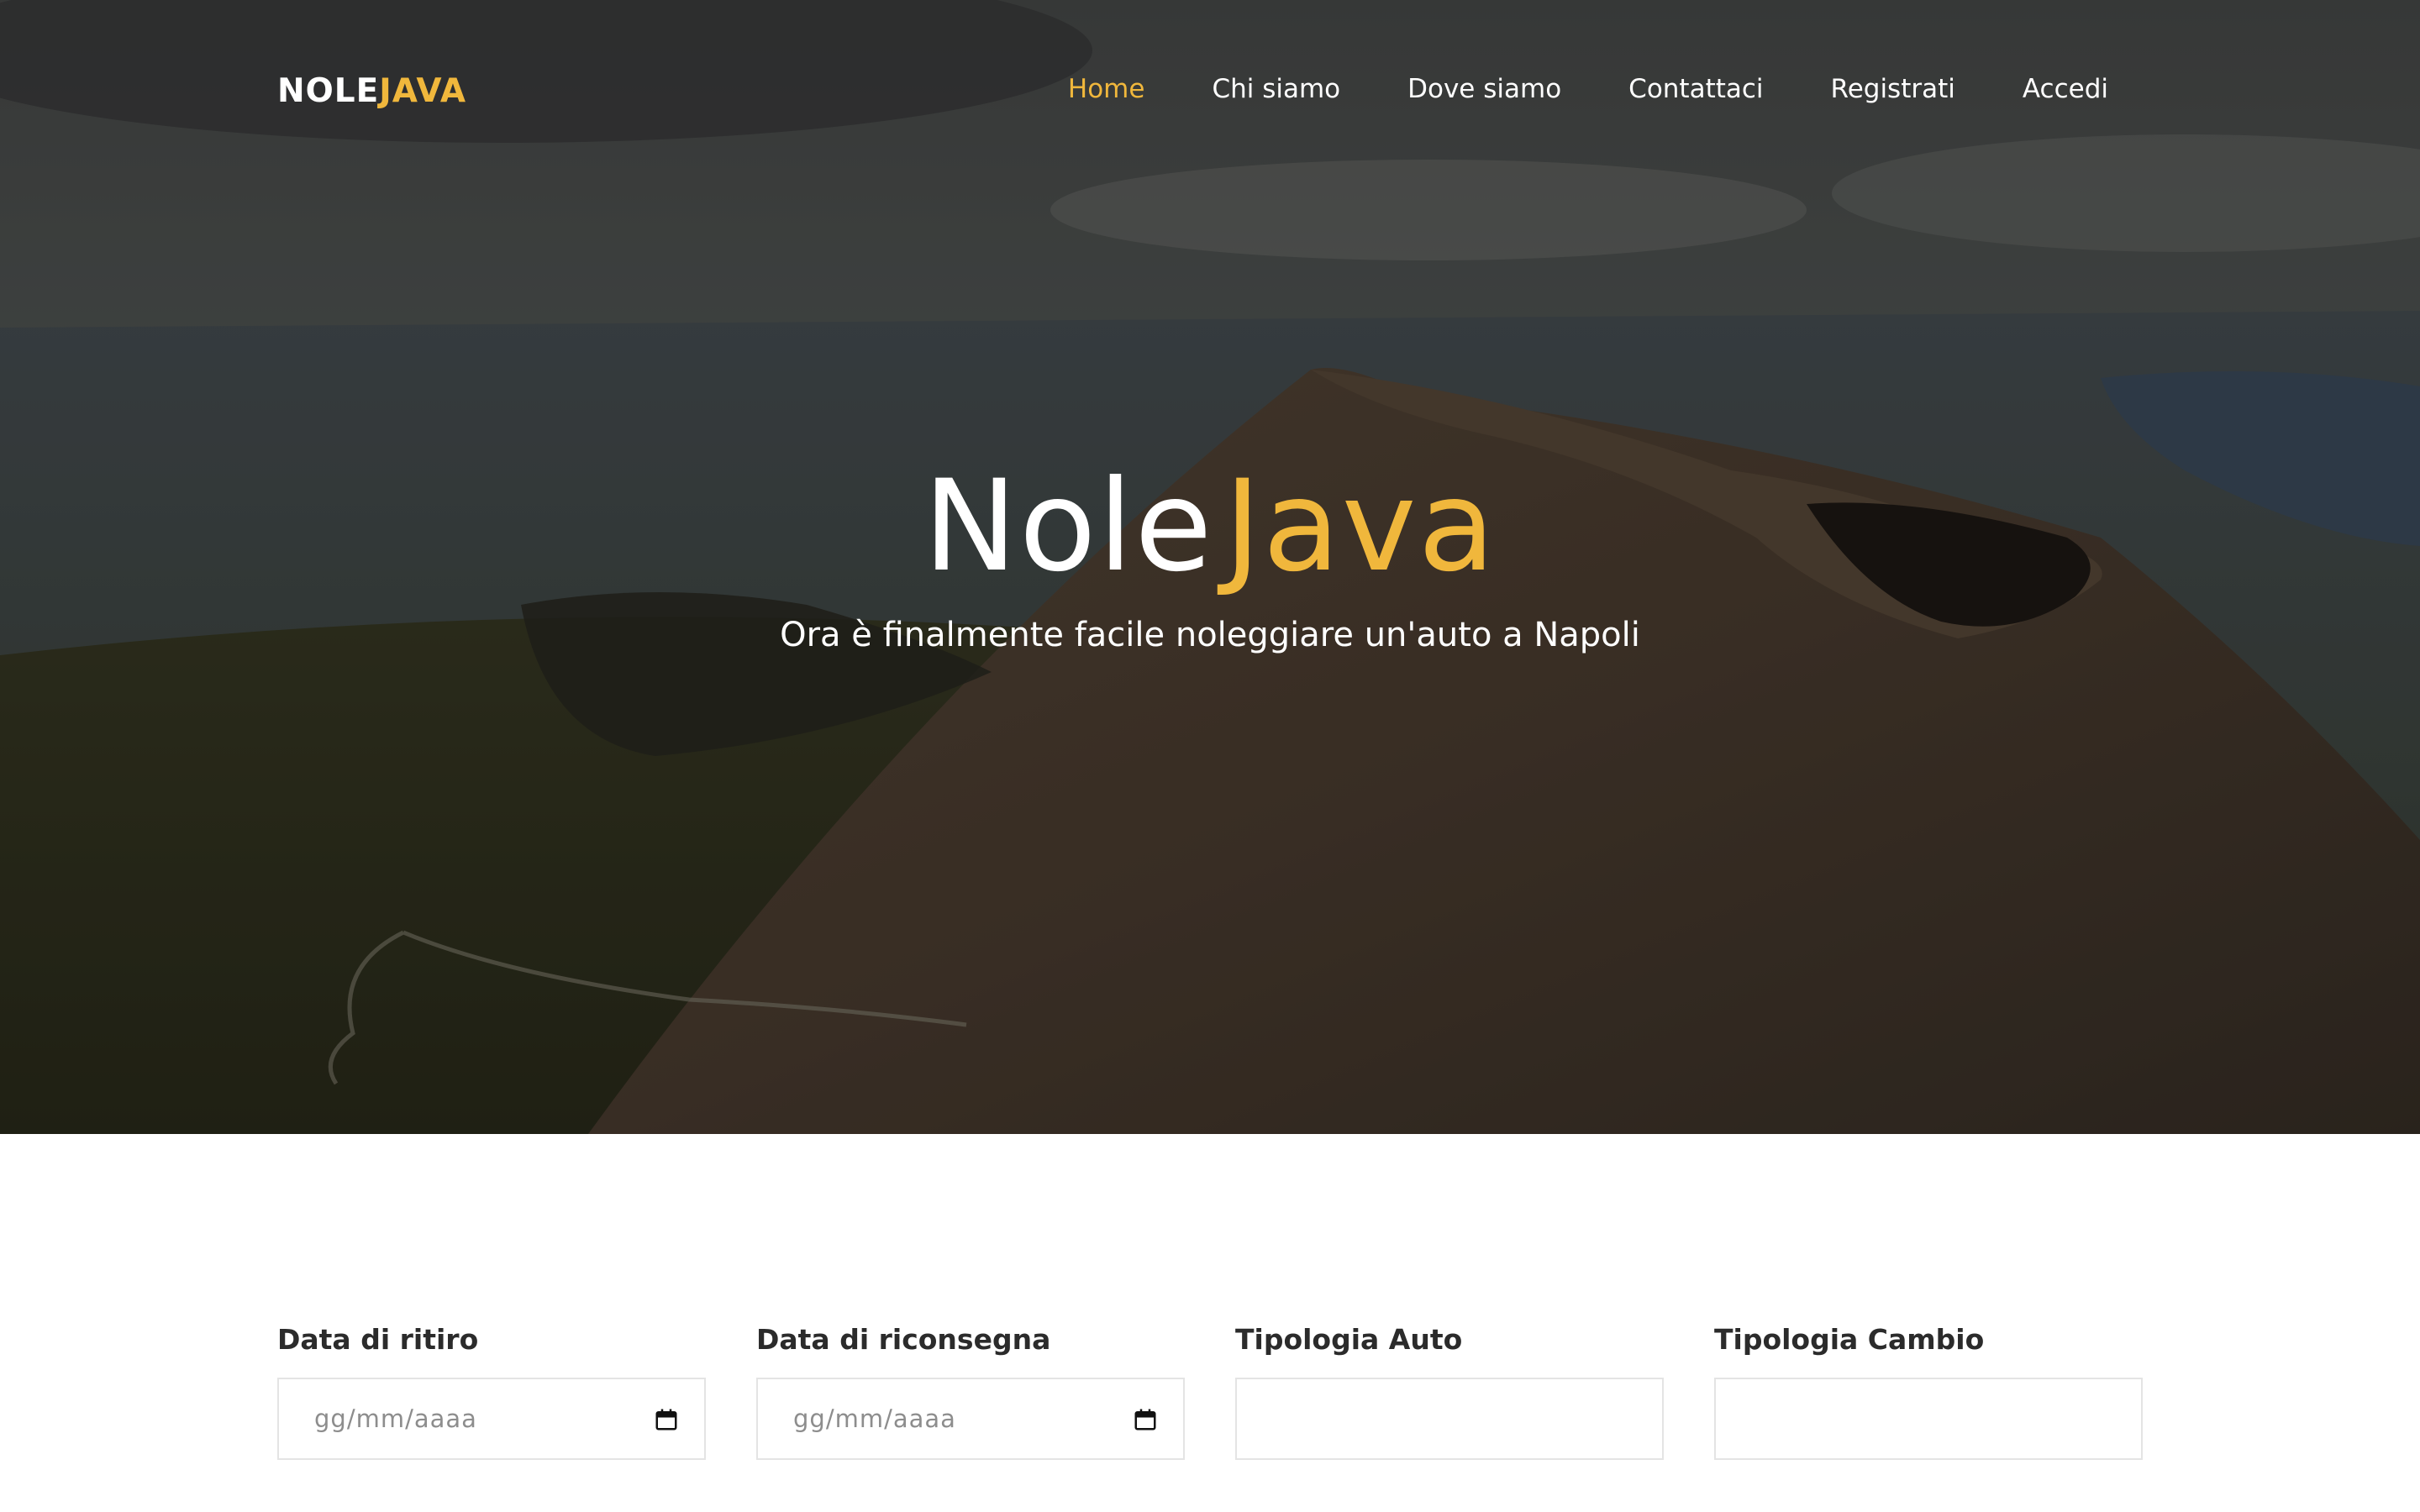 Image resolution: width=2420 pixels, height=1512 pixels. I want to click on transmission-label: Tipologia Cambio, so click(1850, 1339).